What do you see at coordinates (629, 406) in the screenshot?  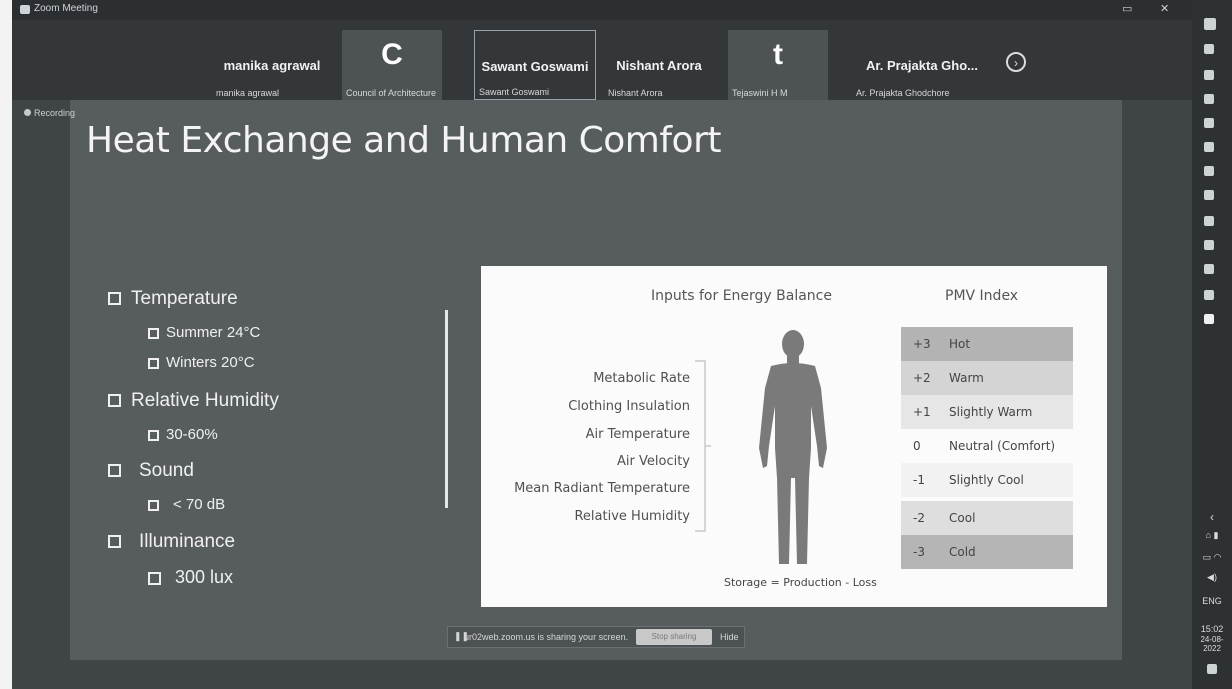 I see `input-item: Clothing Insulation` at bounding box center [629, 406].